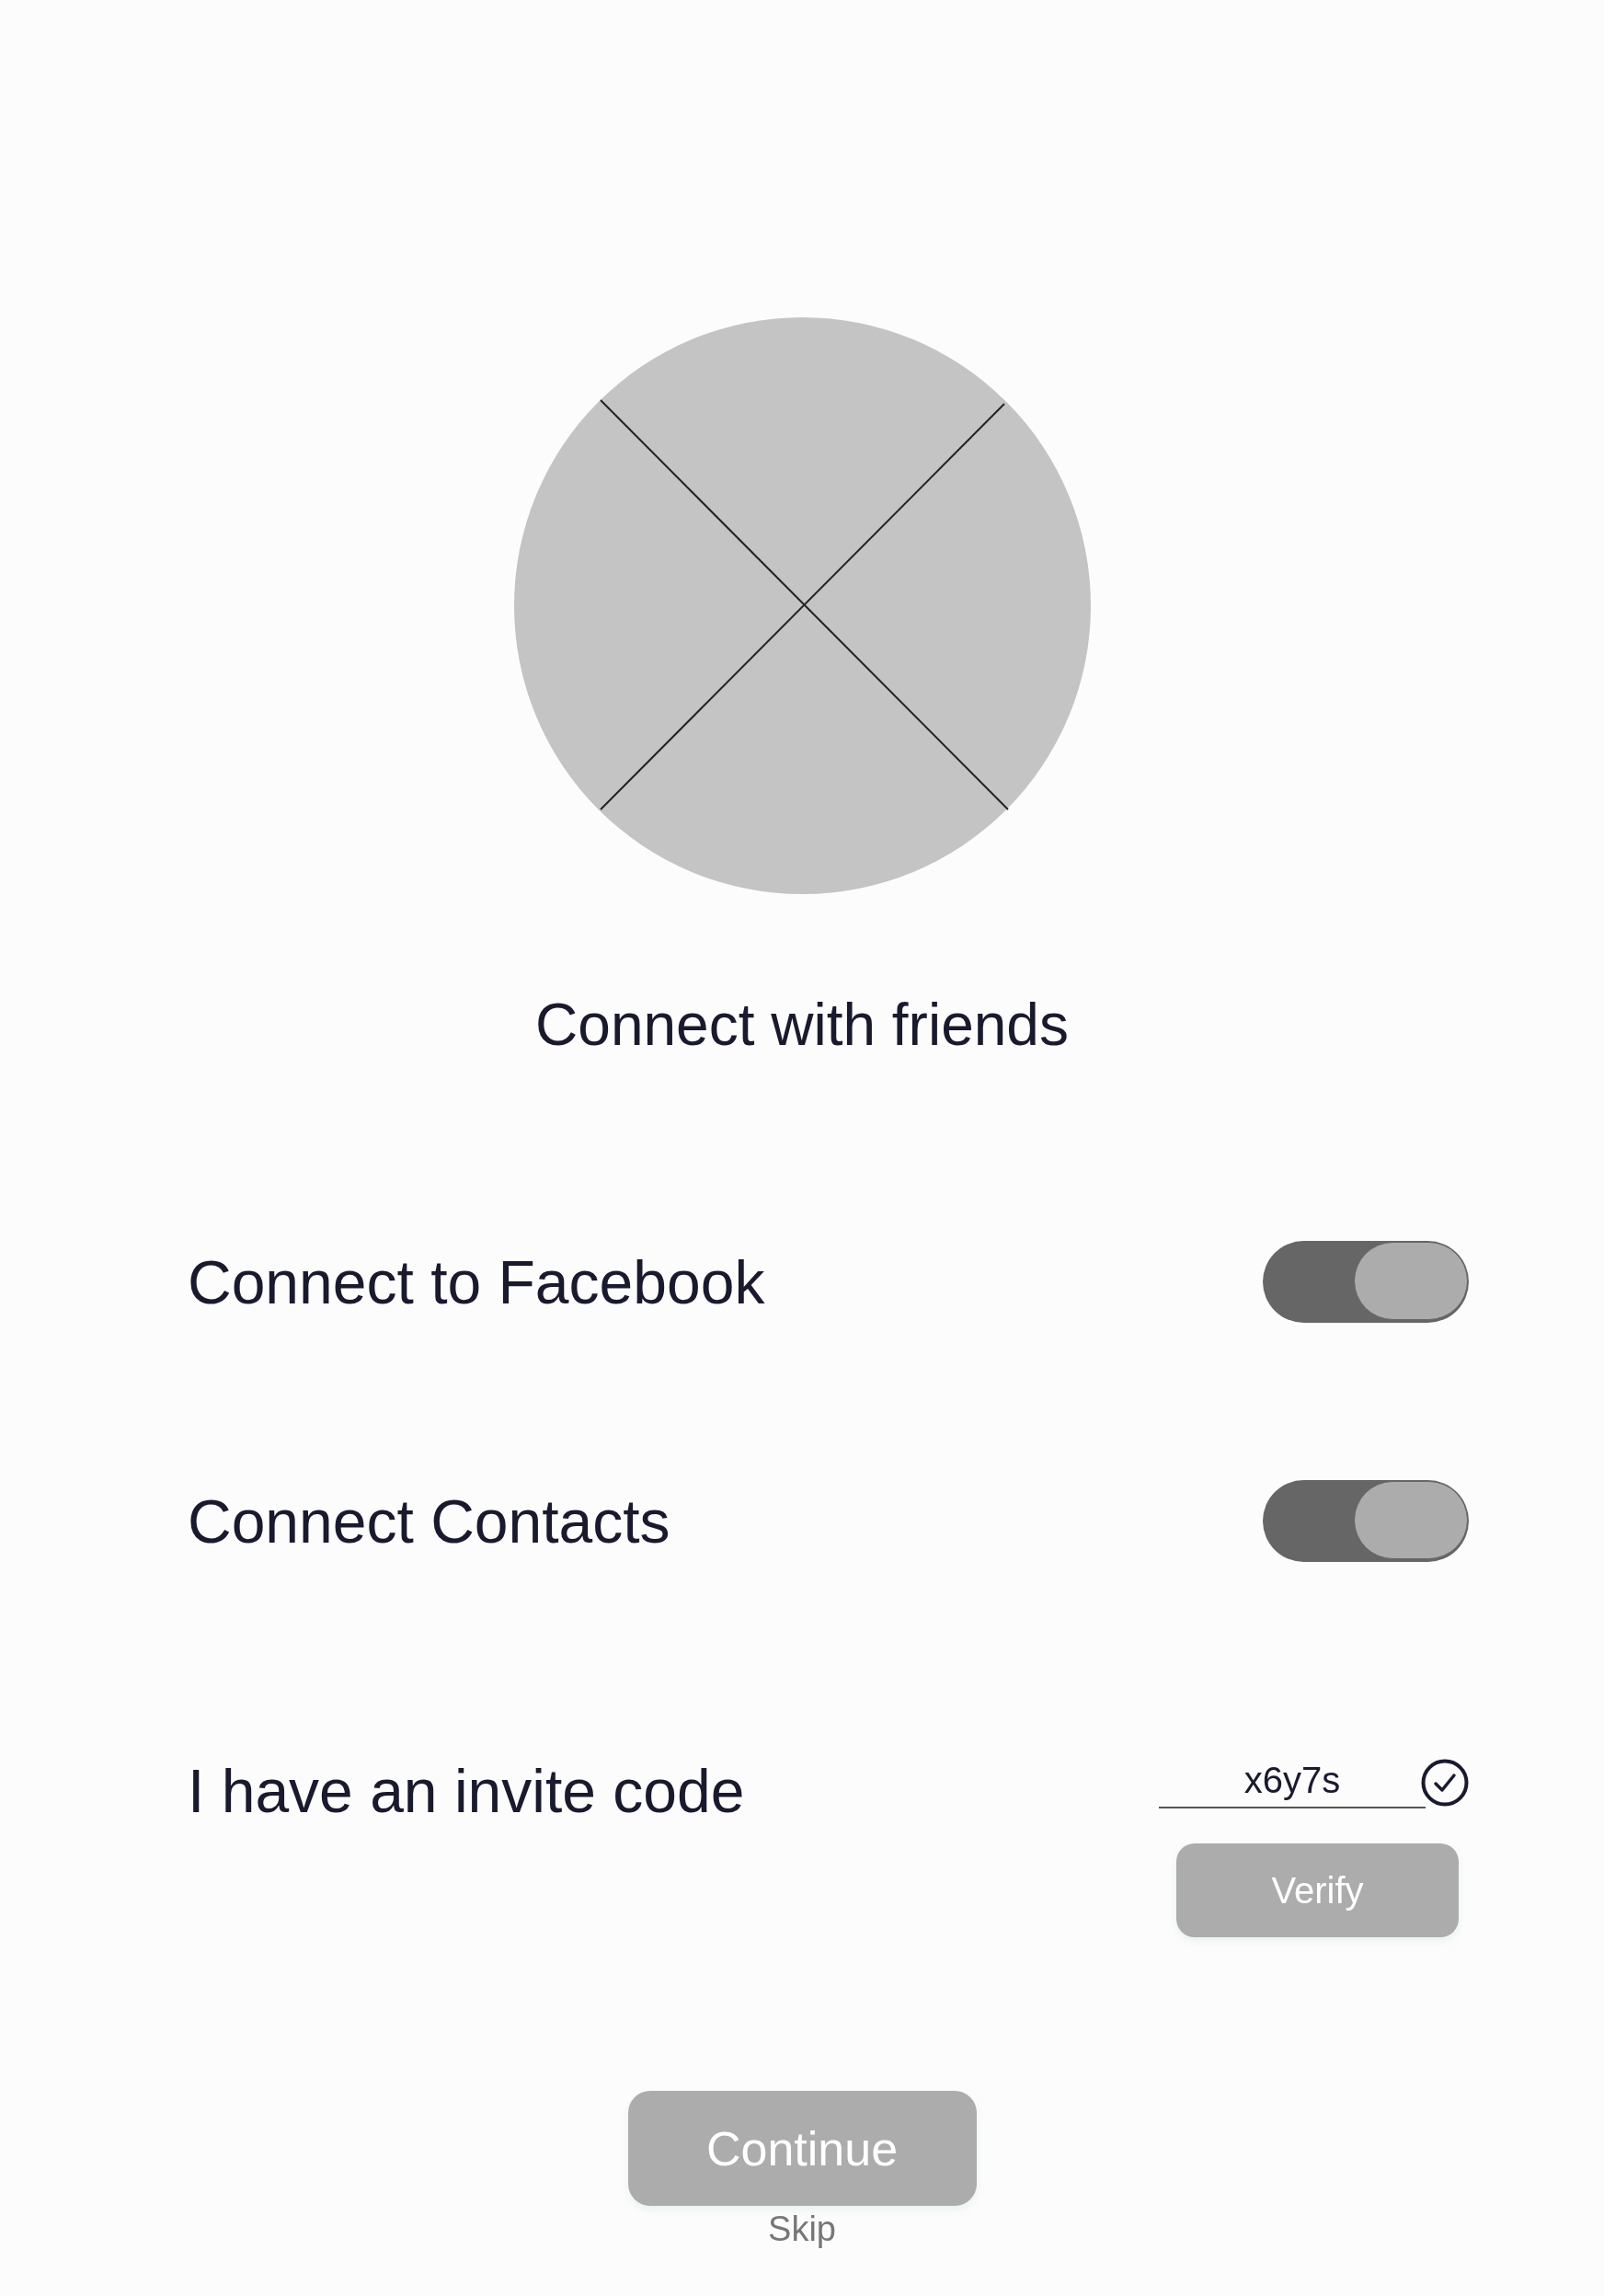 The image size is (1604, 2296). I want to click on verify-button: Verify, so click(1317, 1890).